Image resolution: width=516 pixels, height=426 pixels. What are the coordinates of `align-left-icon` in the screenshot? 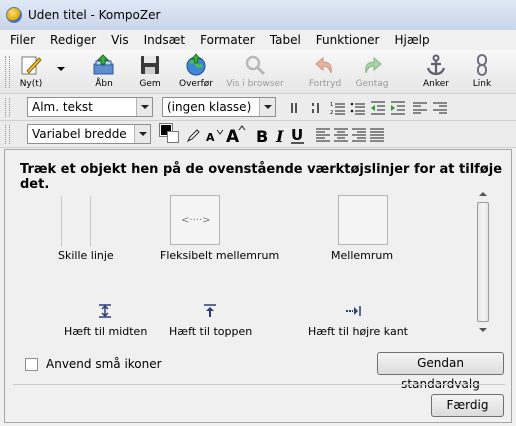 It's located at (323, 135).